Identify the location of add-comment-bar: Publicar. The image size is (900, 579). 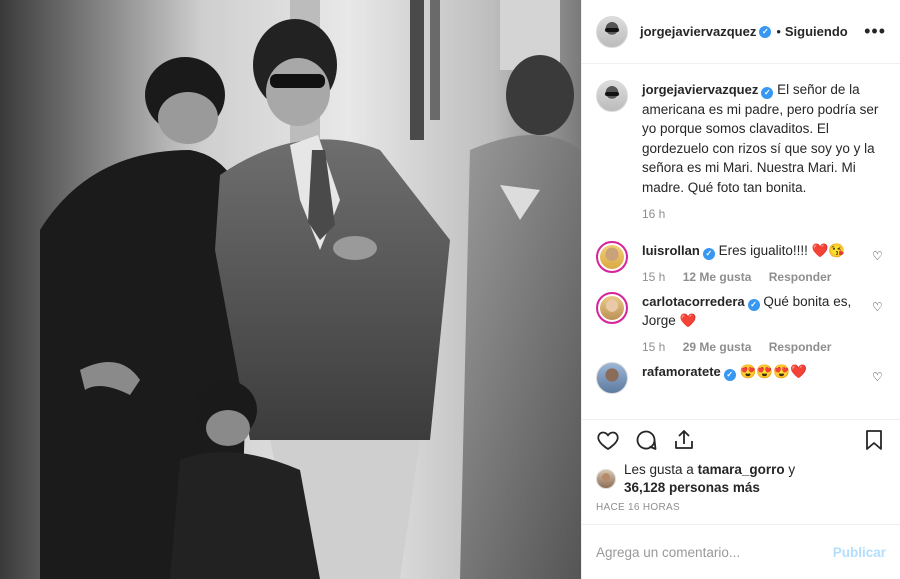
(741, 552).